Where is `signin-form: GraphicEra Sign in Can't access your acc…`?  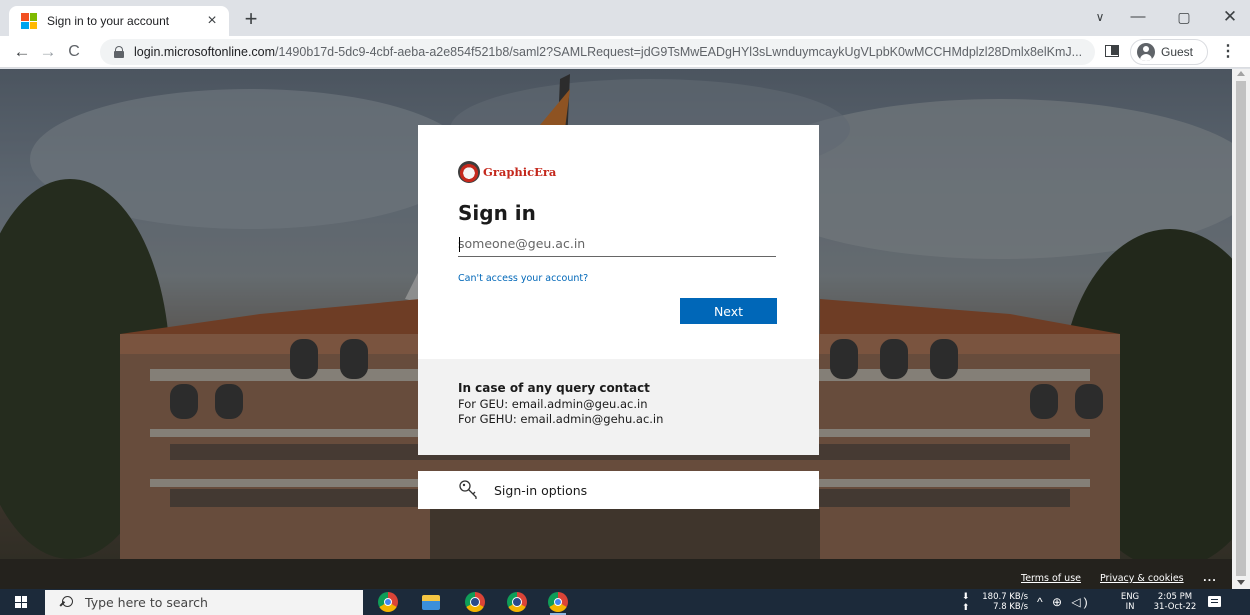
signin-form: GraphicEra Sign in Can't access your acc… is located at coordinates (618, 242).